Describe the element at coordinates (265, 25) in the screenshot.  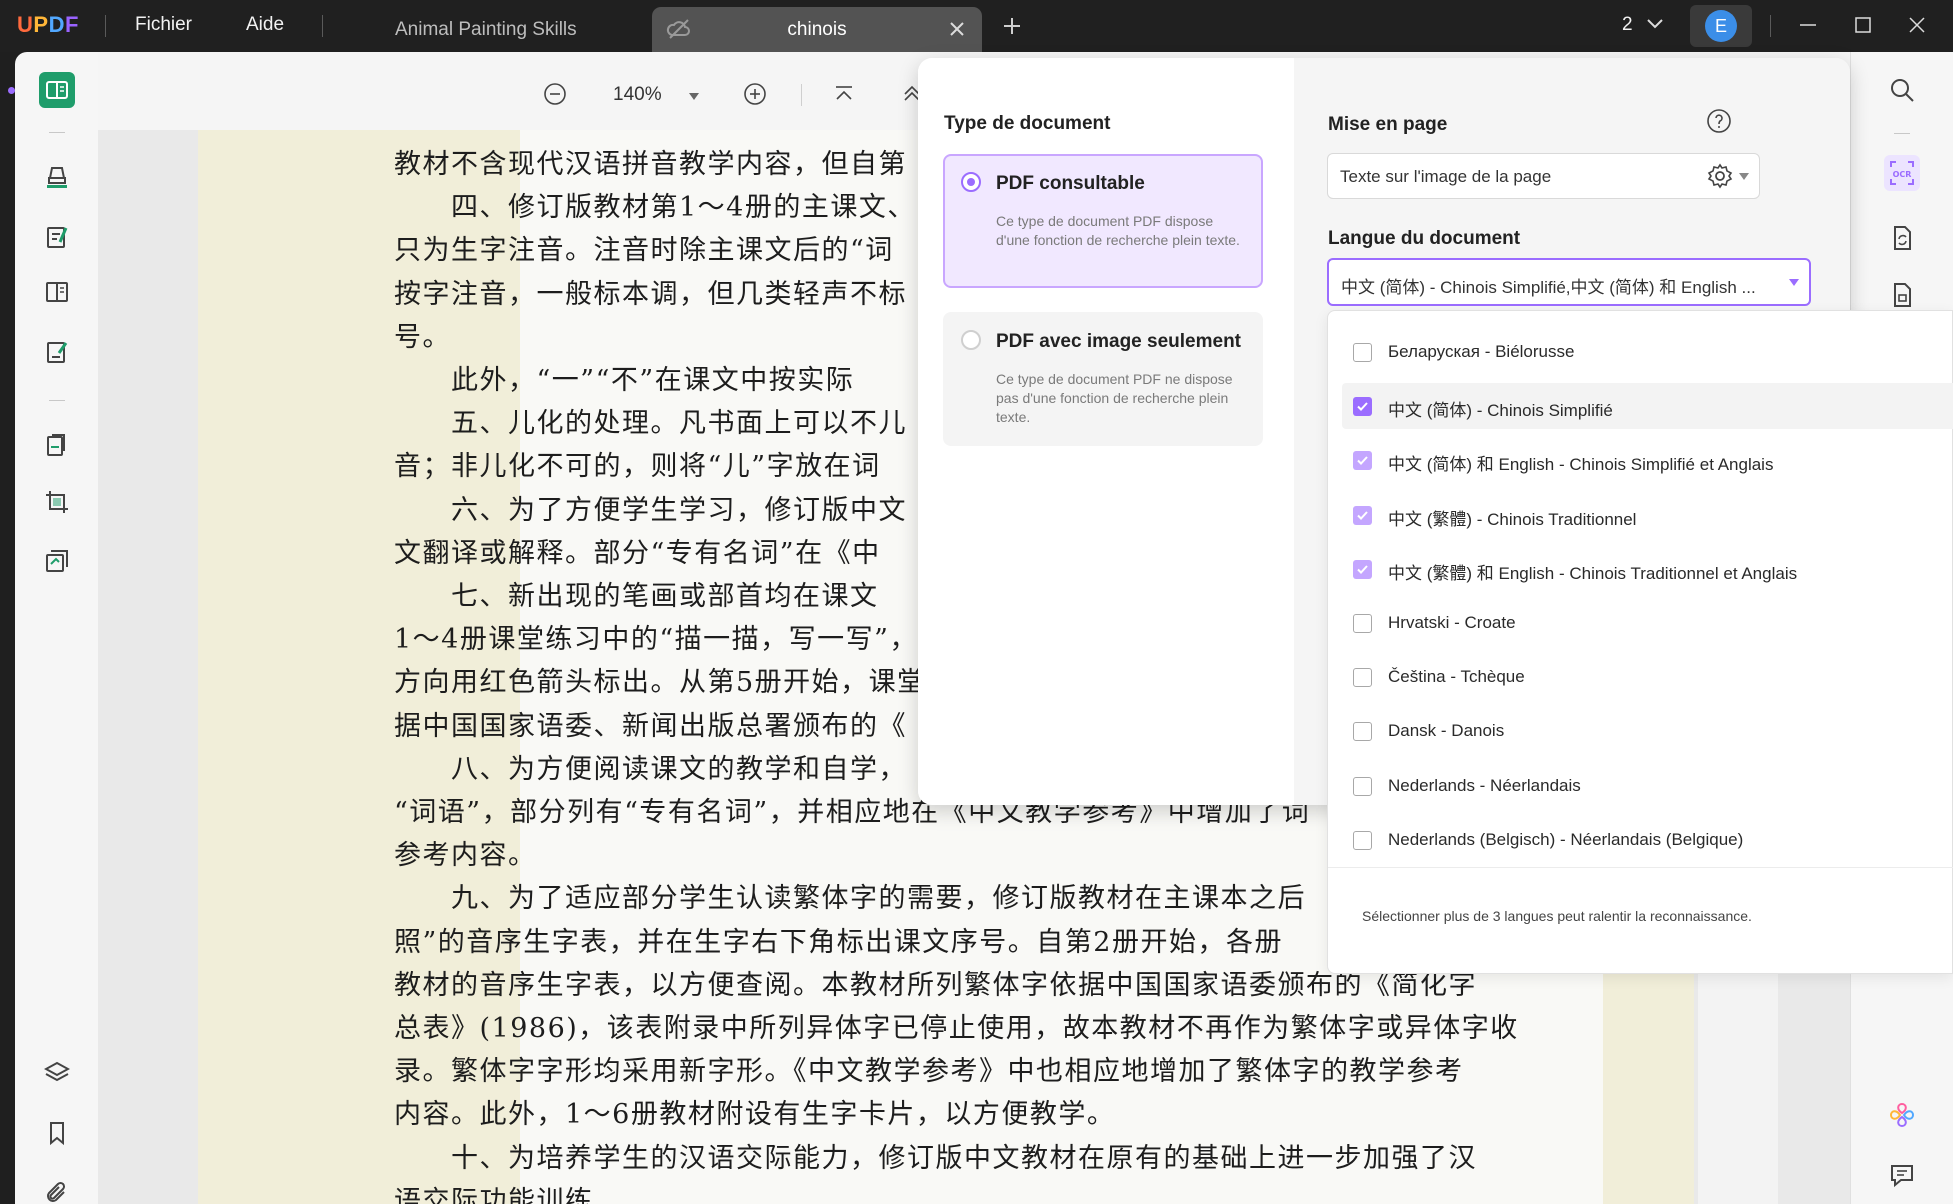
I see `menu-aide: Aide` at that location.